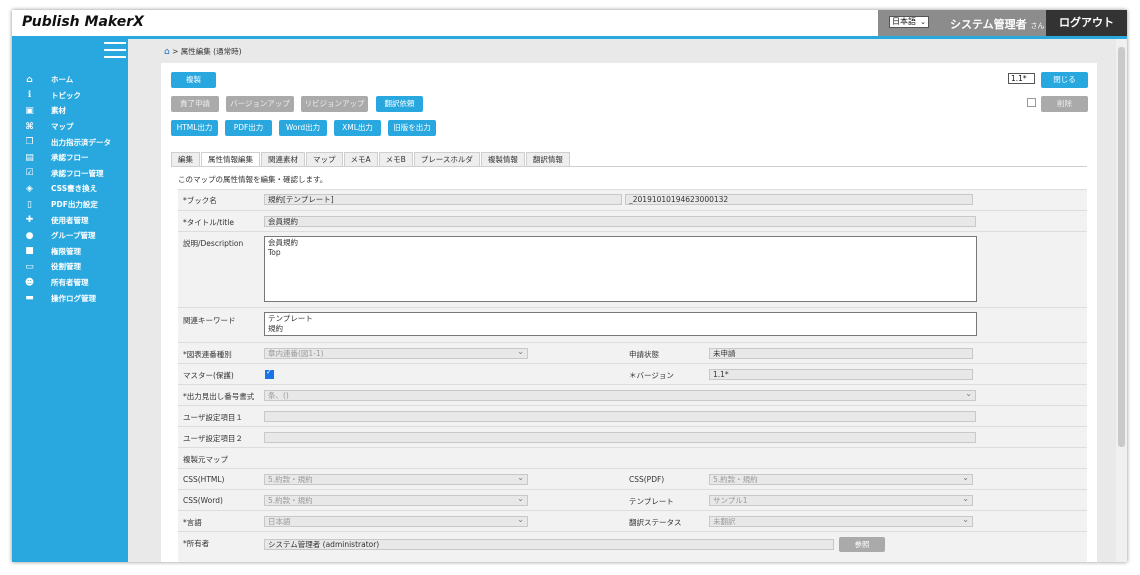 The height and width of the screenshot is (575, 1140). Describe the element at coordinates (213, 438) in the screenshot. I see `user-field-2-label: ユーザ設定項目２` at that location.